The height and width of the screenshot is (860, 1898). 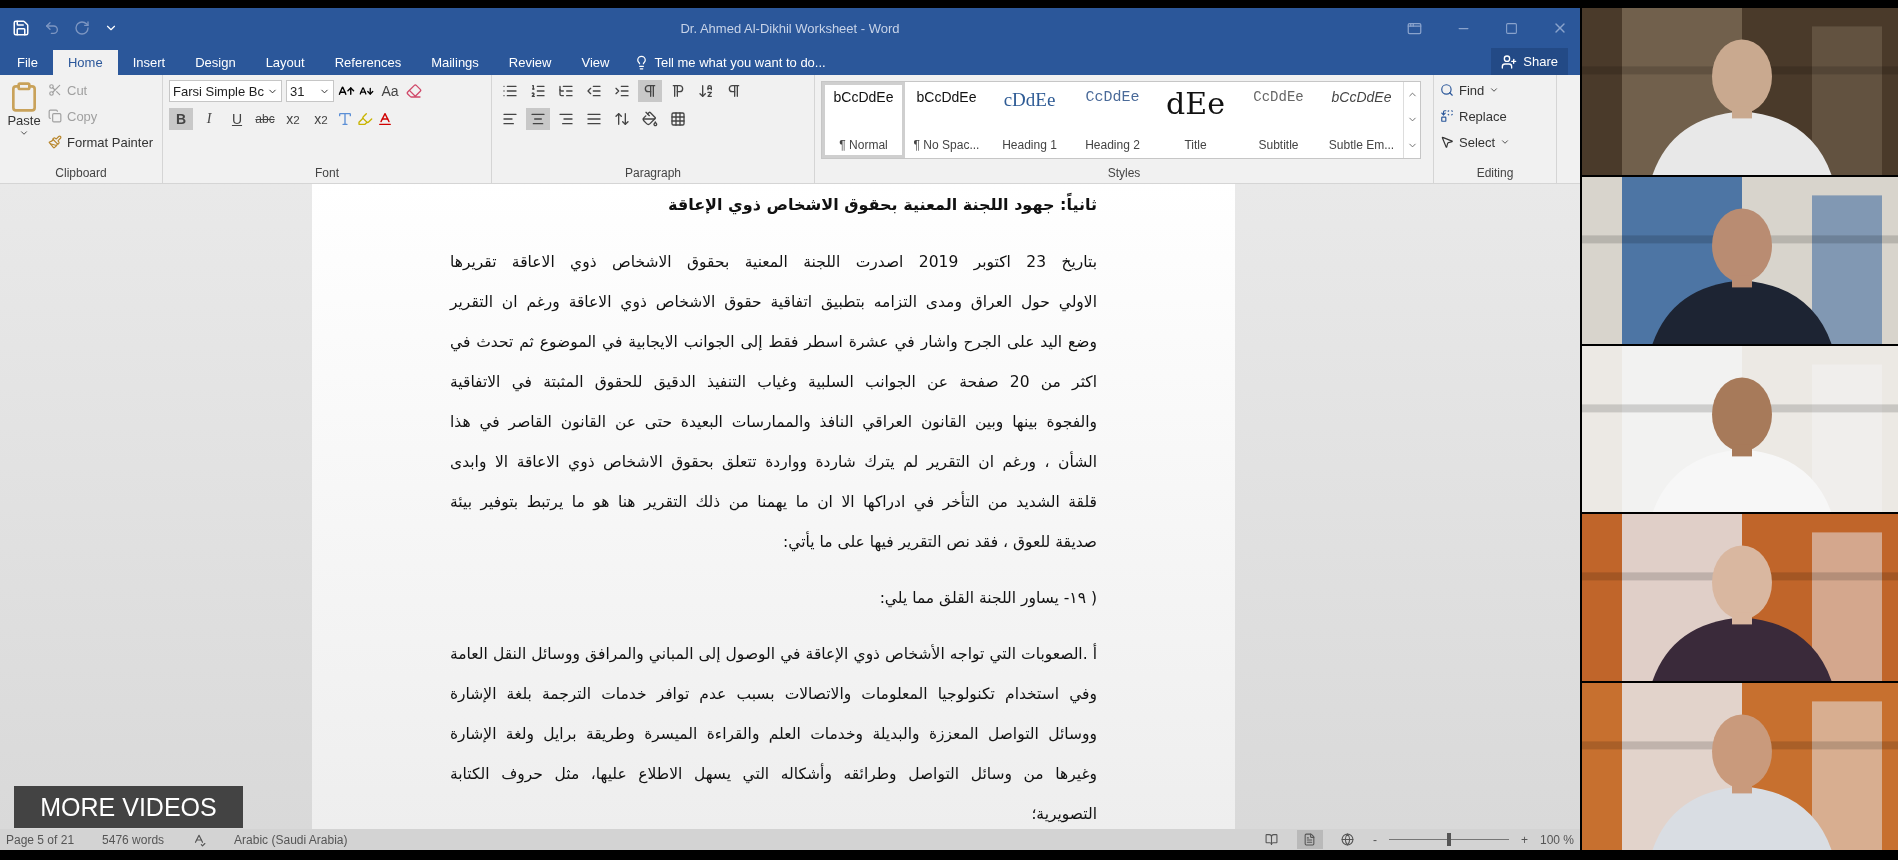 I want to click on ribbon-tab: Mailings, so click(x=455, y=62).